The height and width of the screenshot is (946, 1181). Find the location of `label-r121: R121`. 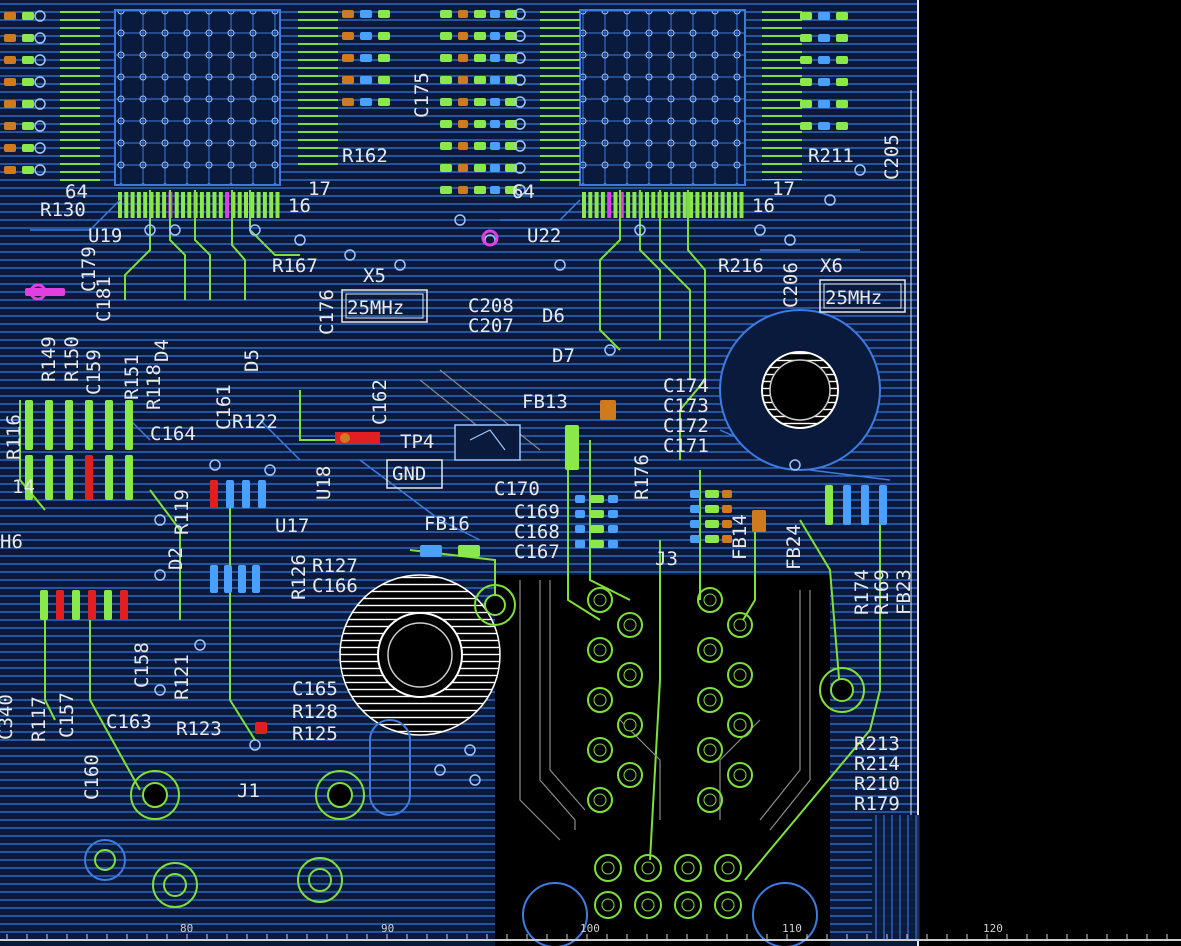

label-r121: R121 is located at coordinates (182, 677).